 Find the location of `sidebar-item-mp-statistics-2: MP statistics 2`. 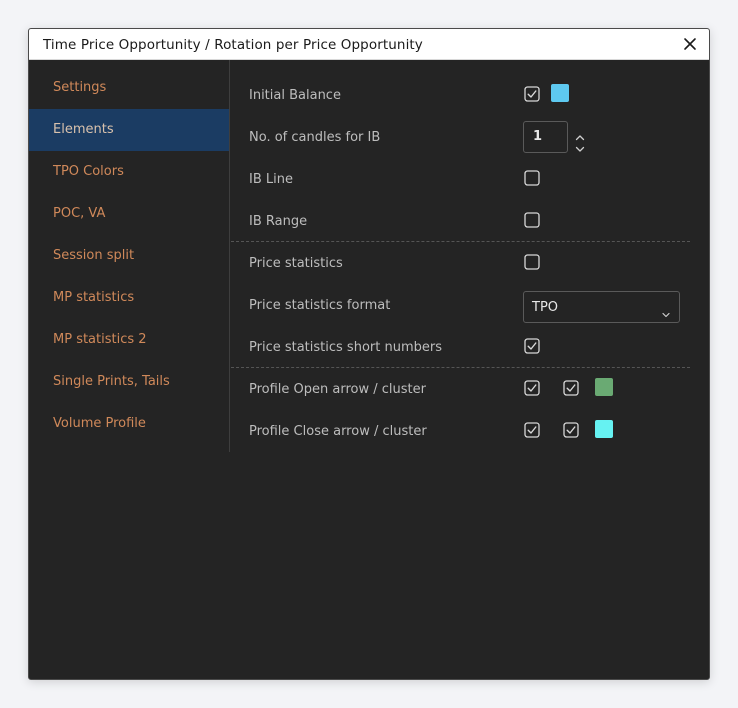

sidebar-item-mp-statistics-2: MP statistics 2 is located at coordinates (129, 340).